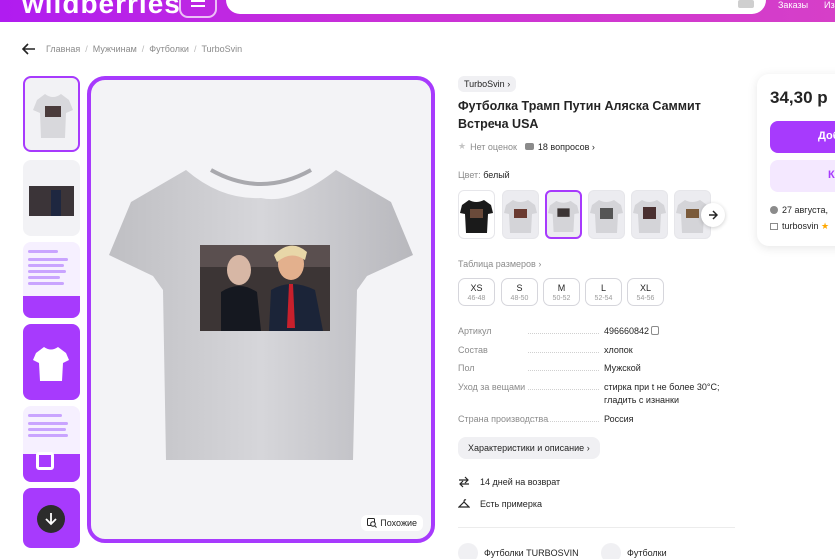 The width and height of the screenshot is (835, 559). What do you see at coordinates (671, 331) in the screenshot?
I see `spec-value-article: 496660842` at bounding box center [671, 331].